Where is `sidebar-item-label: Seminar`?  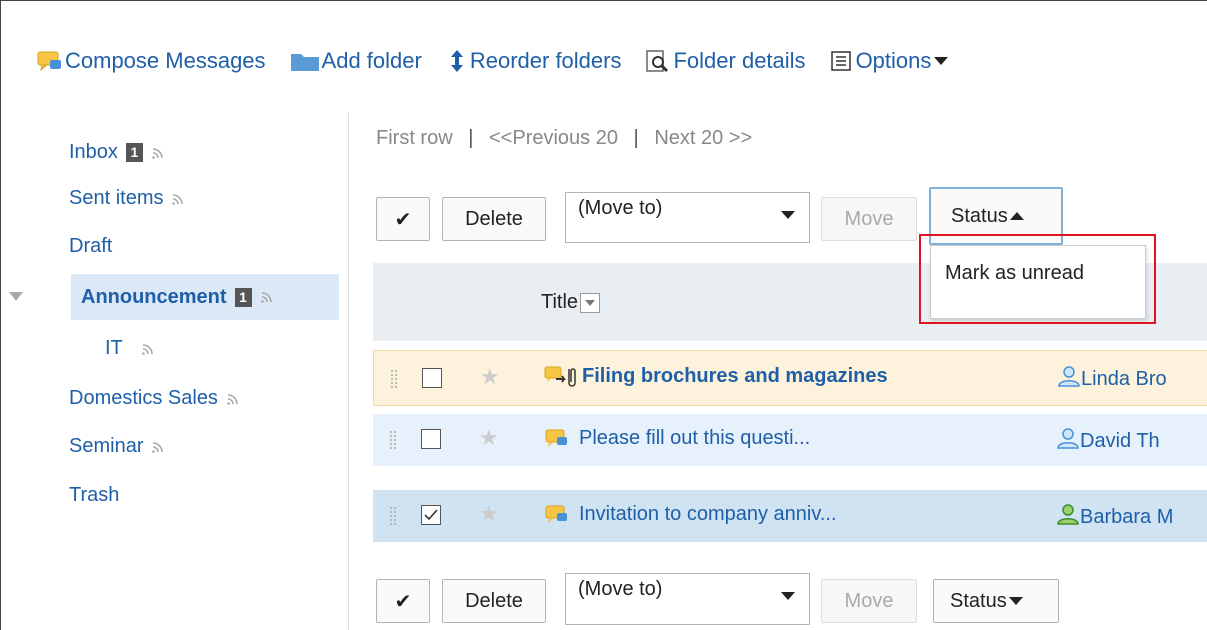 sidebar-item-label: Seminar is located at coordinates (106, 446).